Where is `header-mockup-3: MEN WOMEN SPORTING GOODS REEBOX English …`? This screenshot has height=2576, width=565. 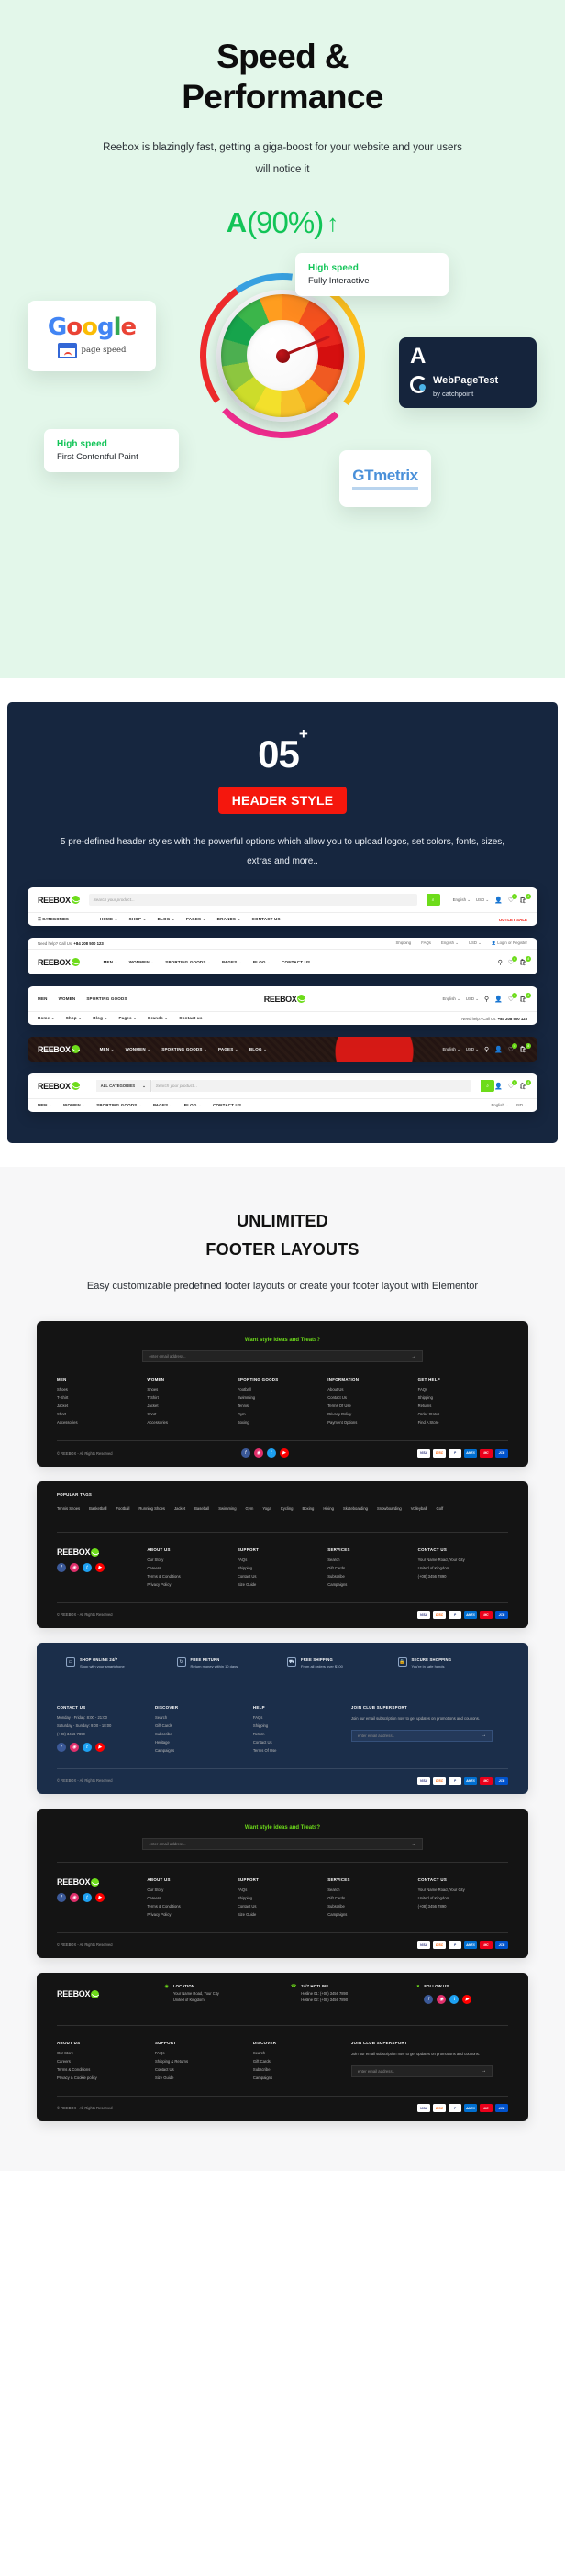
header-mockup-3: MEN WOMEN SPORTING GOODS REEBOX English … is located at coordinates (282, 1006).